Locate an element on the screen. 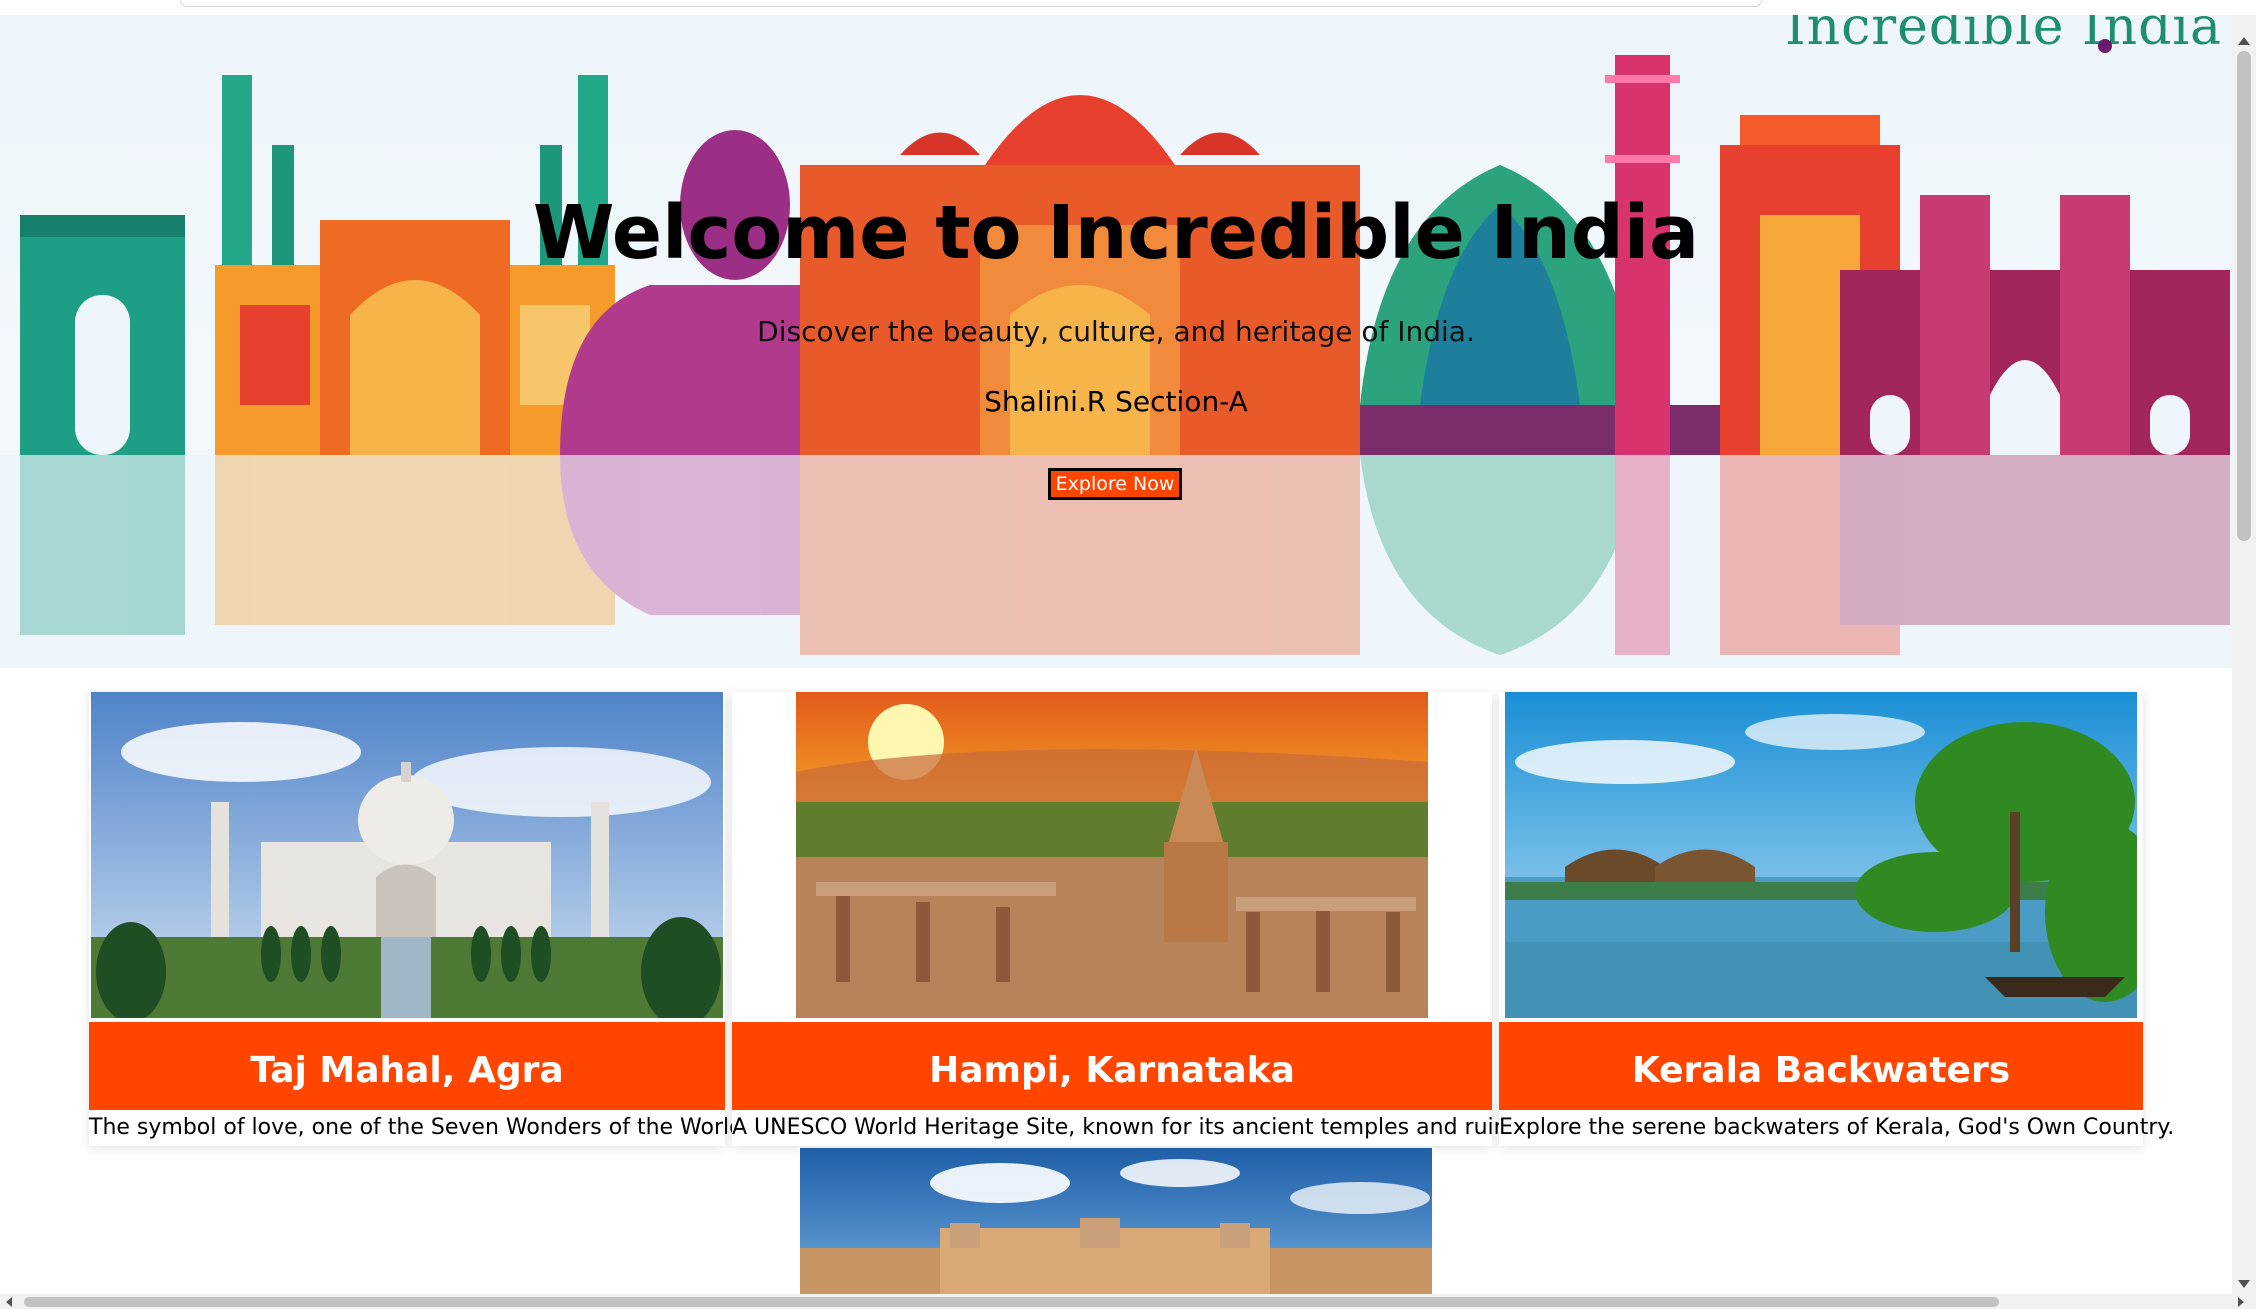 This screenshot has width=2256, height=1309. fort-photo is located at coordinates (1116, 1221).